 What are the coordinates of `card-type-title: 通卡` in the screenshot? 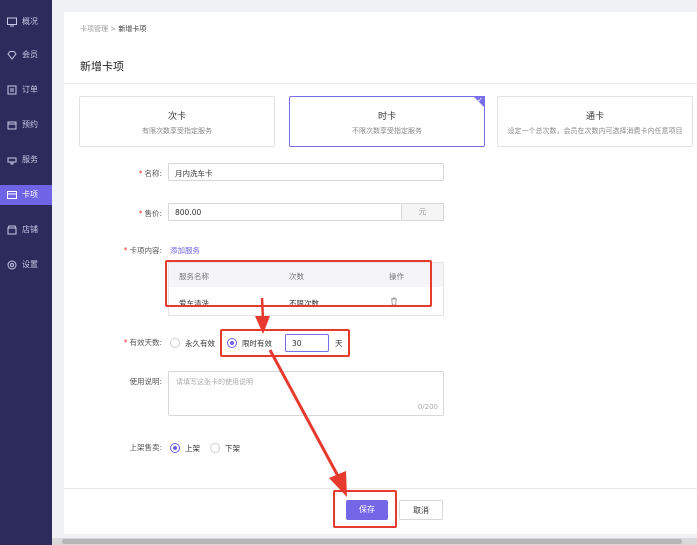 It's located at (594, 117).